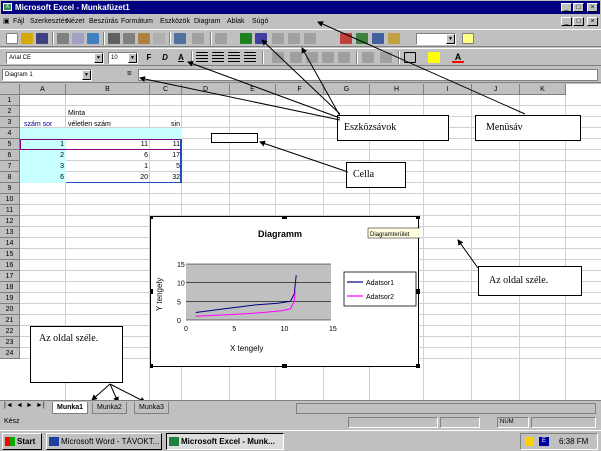 The image size is (601, 451). What do you see at coordinates (175, 21) in the screenshot?
I see `menu-tools: Eszközök` at bounding box center [175, 21].